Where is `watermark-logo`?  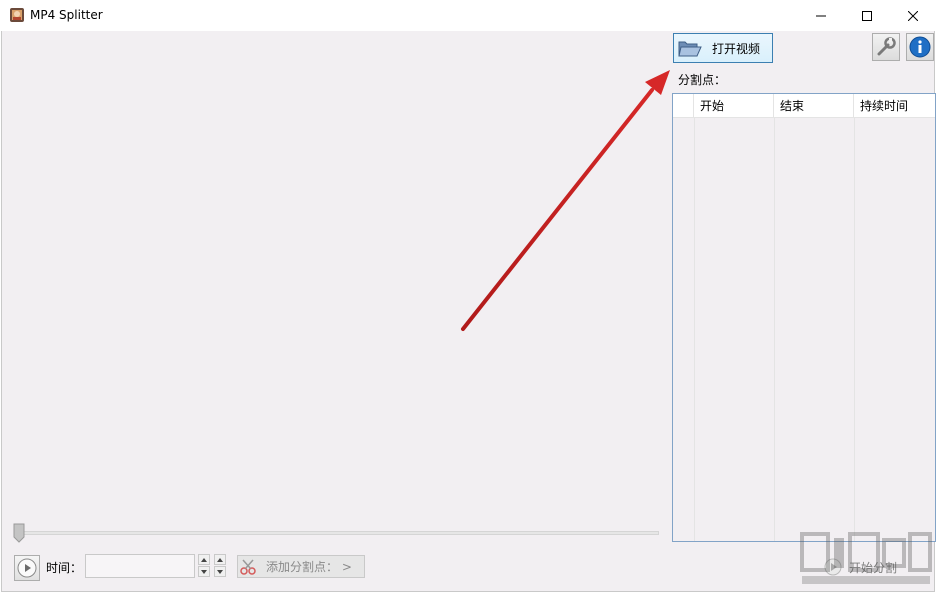
watermark-logo is located at coordinates (866, 558).